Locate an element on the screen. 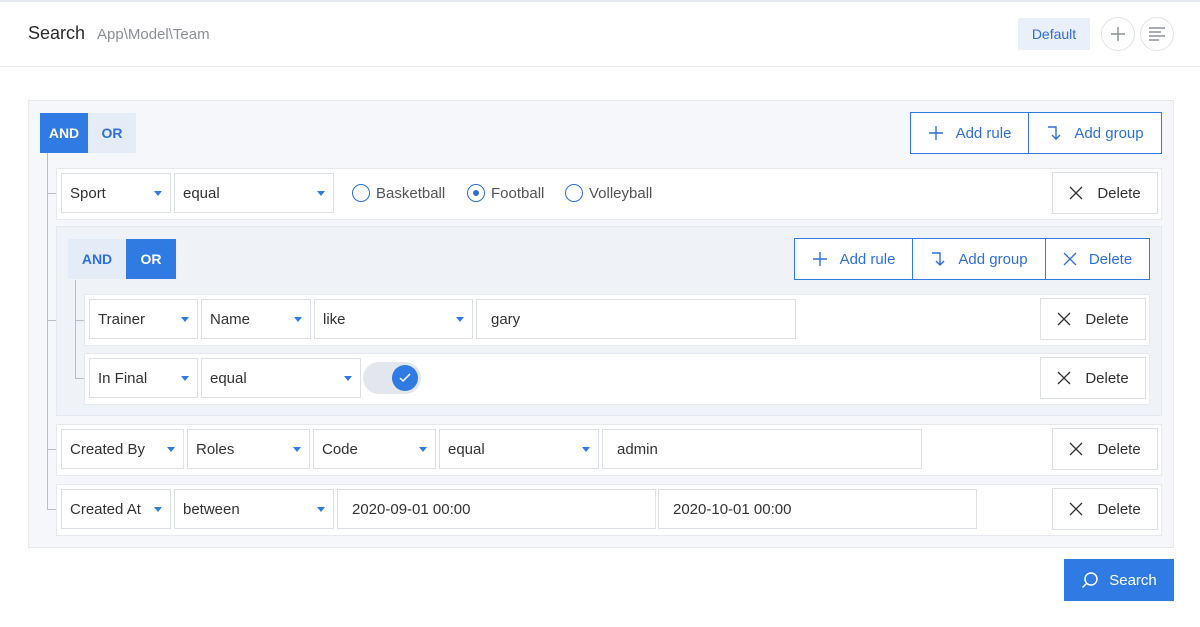  delete-rule-in-final-button: Delete is located at coordinates (1093, 378).